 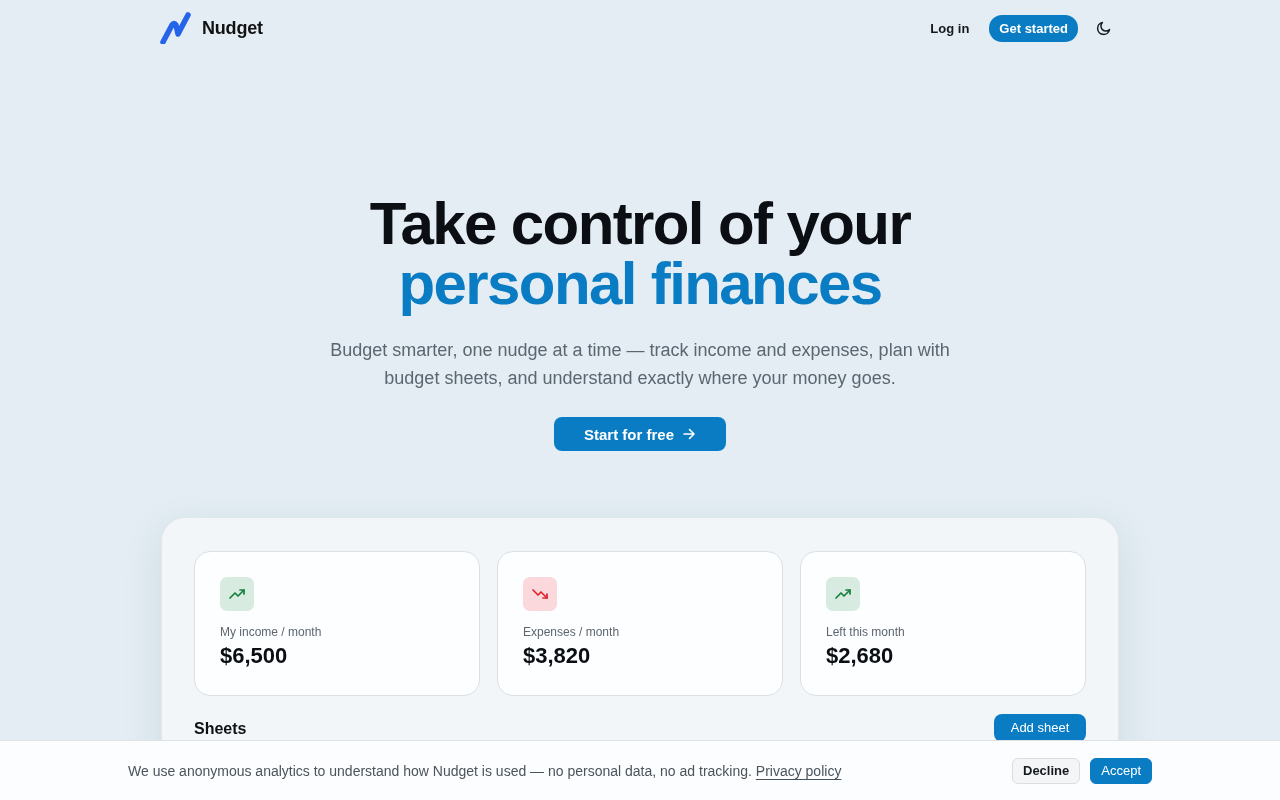 What do you see at coordinates (1046, 770) in the screenshot?
I see `decline-button: Decline` at bounding box center [1046, 770].